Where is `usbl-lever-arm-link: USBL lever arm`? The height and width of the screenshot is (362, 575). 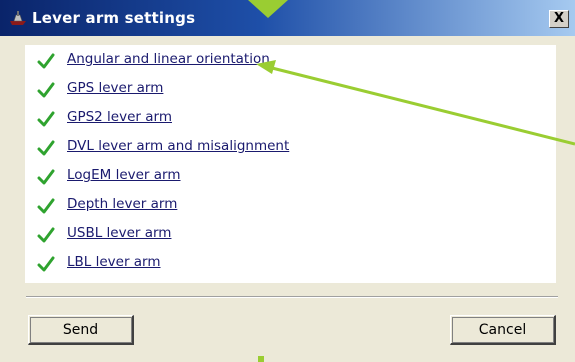
usbl-lever-arm-link: USBL lever arm is located at coordinates (119, 233).